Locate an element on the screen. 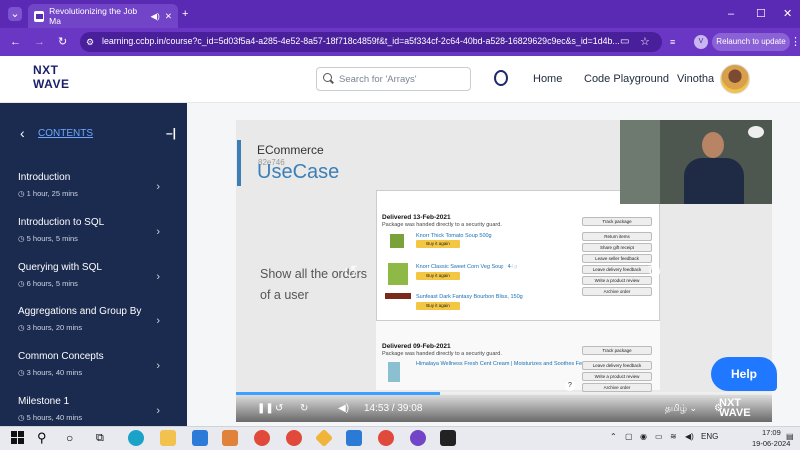  slide-subtitle: ECommerce is located at coordinates (290, 150).